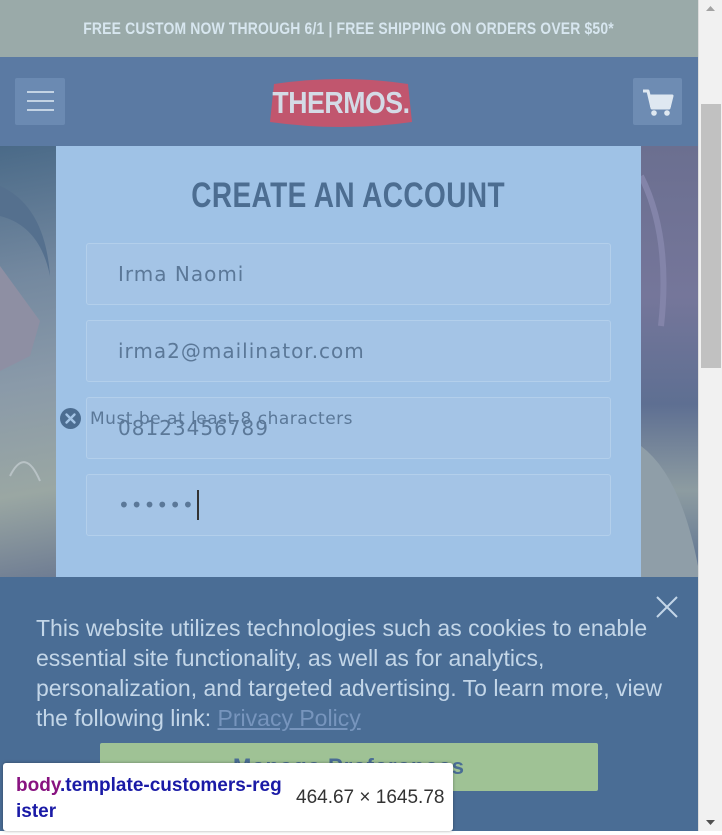 This screenshot has width=722, height=835. Describe the element at coordinates (197, 505) in the screenshot. I see `text-caret` at that location.